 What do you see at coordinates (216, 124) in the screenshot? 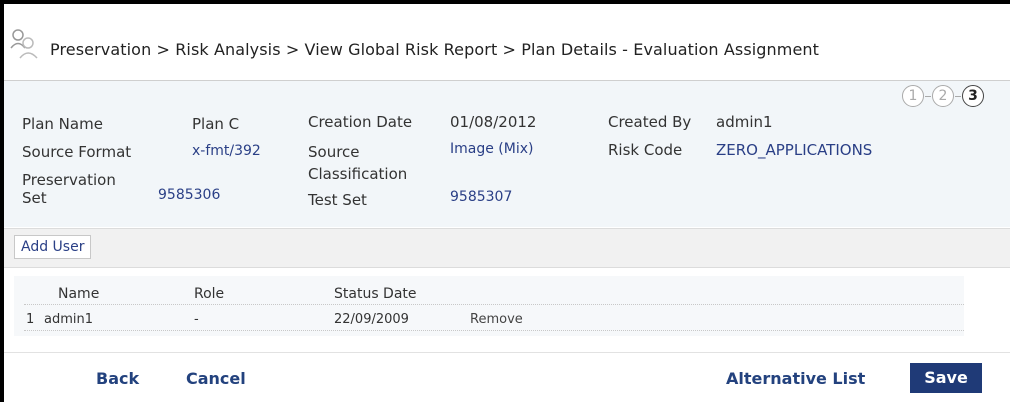
I see `plan-name-value: Plan C` at bounding box center [216, 124].